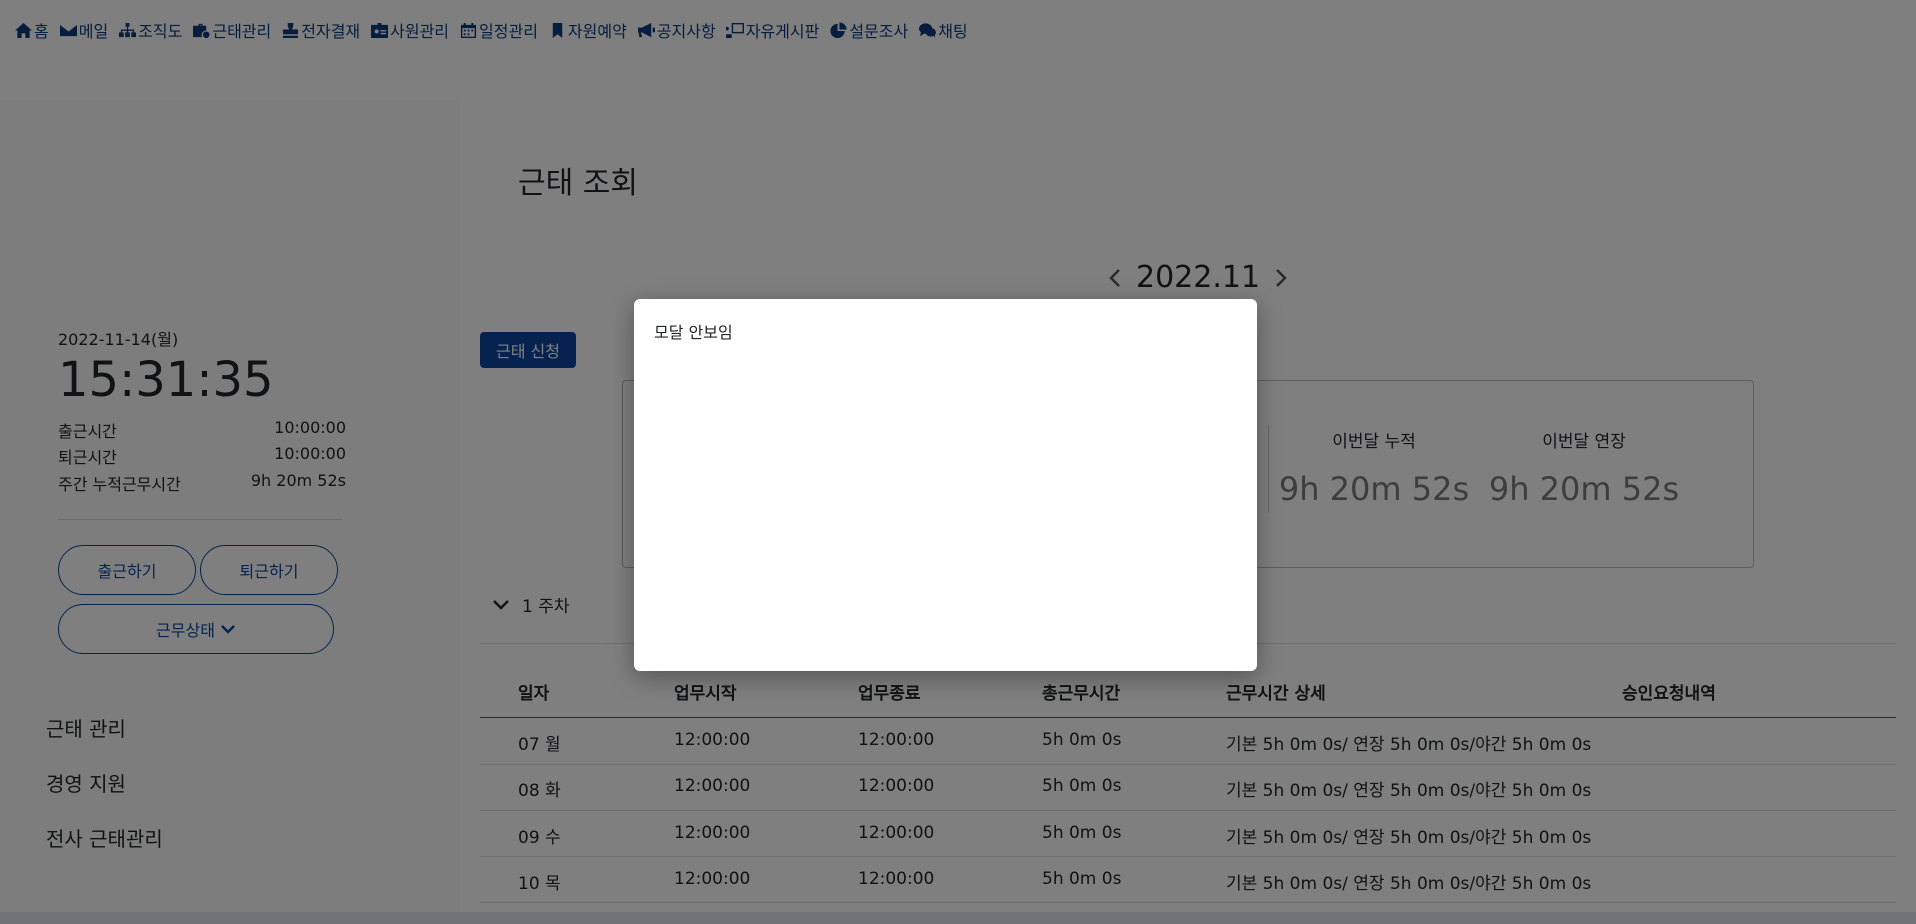 This screenshot has width=1916, height=924. Describe the element at coordinates (693, 332) in the screenshot. I see `modal-text: 모달 안보임` at that location.